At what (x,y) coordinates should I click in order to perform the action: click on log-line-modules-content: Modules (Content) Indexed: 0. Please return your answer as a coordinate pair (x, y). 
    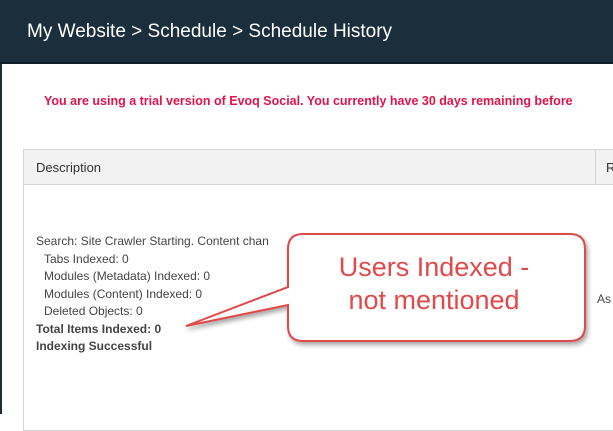
    Looking at the image, I should click on (123, 293).